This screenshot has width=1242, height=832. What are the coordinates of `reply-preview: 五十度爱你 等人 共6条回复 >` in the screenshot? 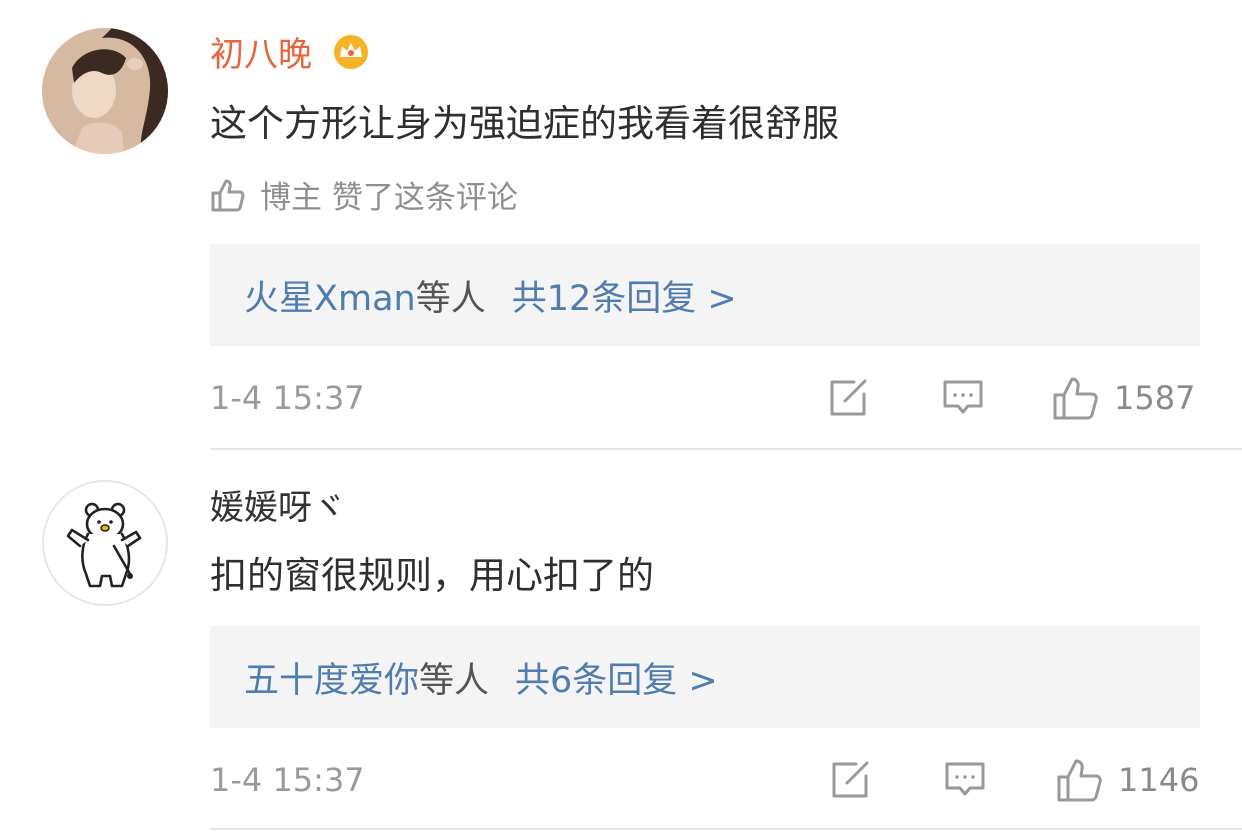 It's located at (705, 677).